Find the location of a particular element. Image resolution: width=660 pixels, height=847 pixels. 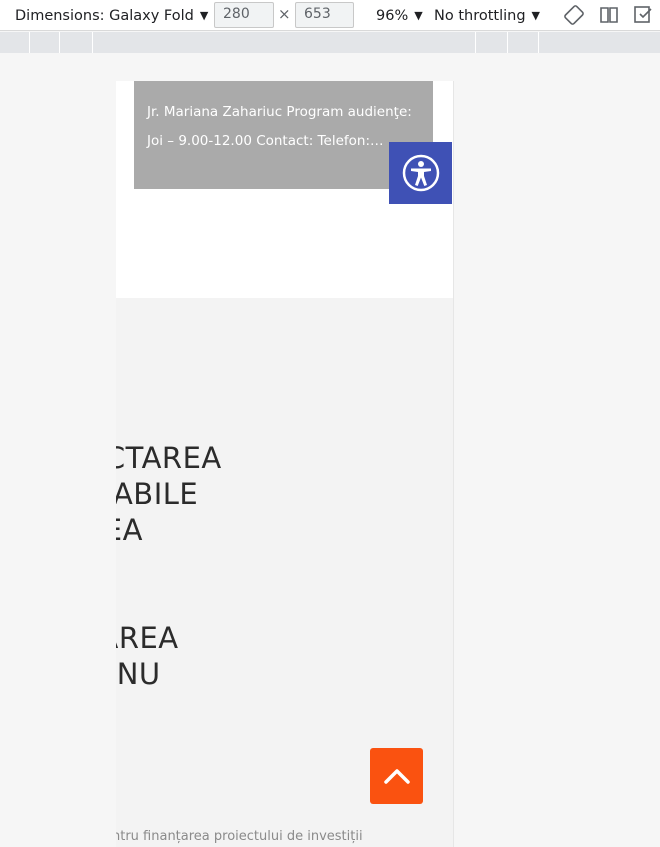

throttling-dropdown: No throttling ▼ is located at coordinates (487, 15).